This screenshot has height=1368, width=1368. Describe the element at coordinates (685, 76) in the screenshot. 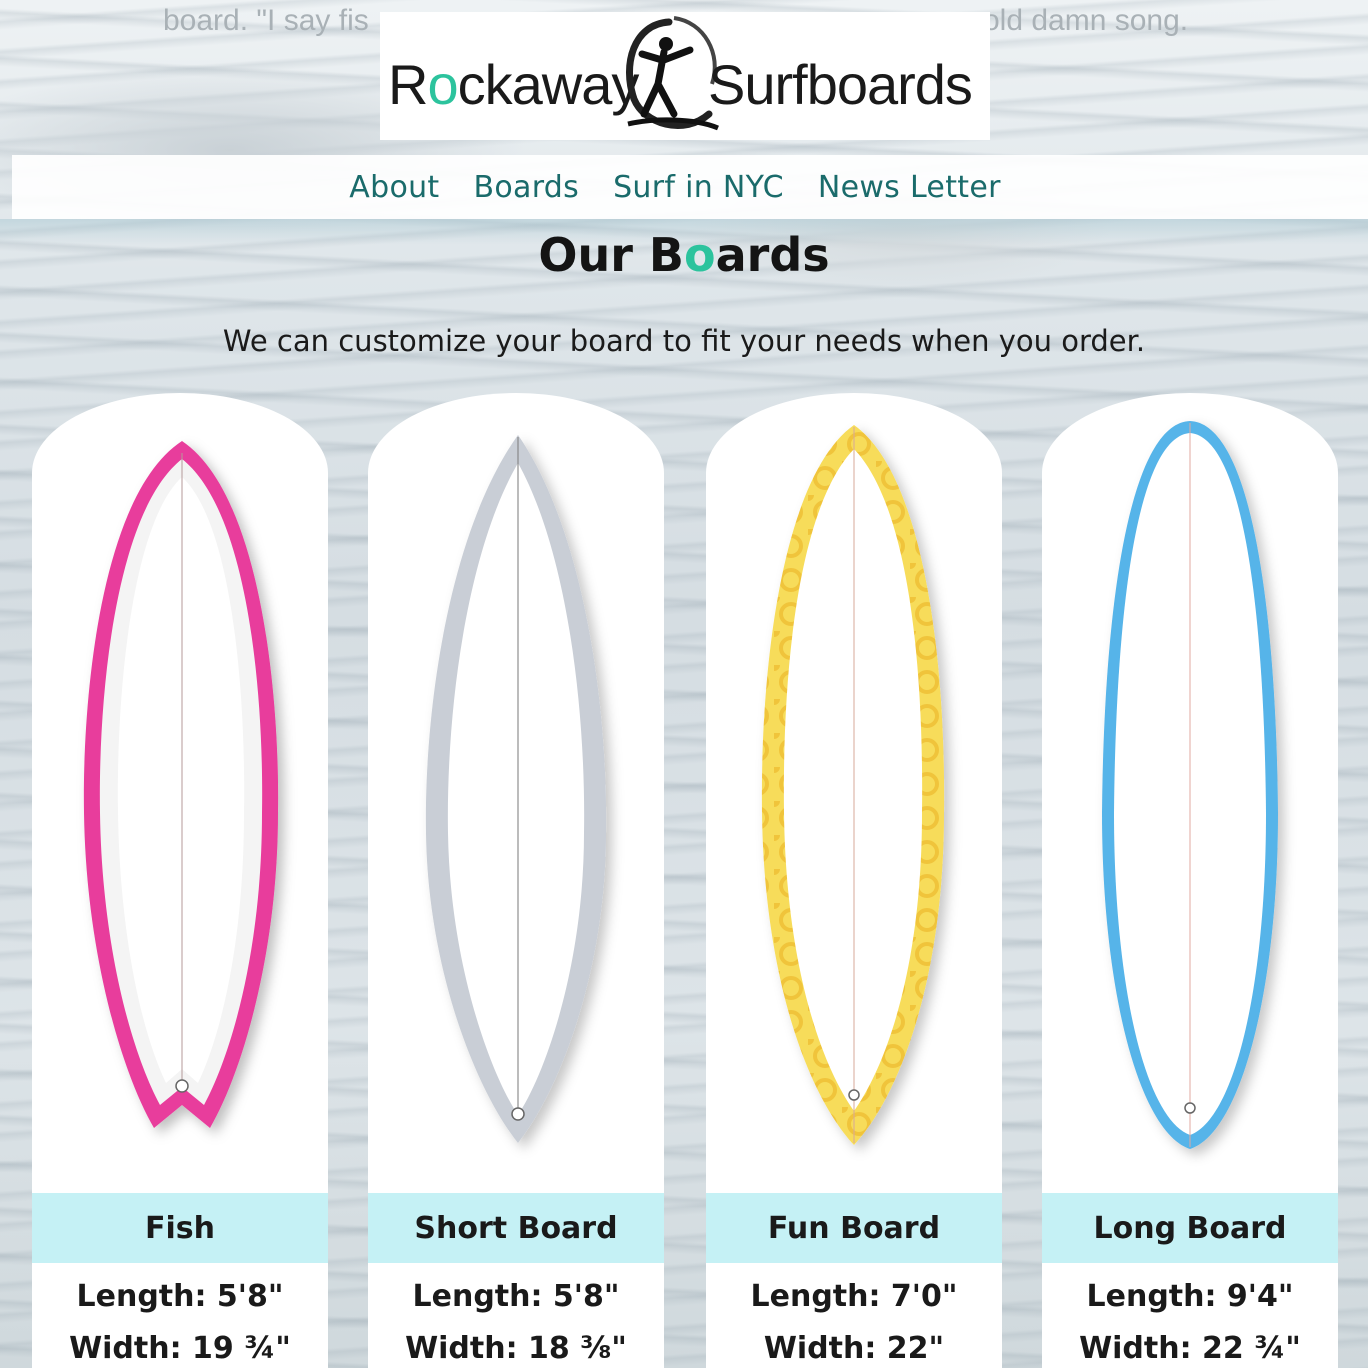

I see `site-logo: Rockaway Surfboards` at that location.